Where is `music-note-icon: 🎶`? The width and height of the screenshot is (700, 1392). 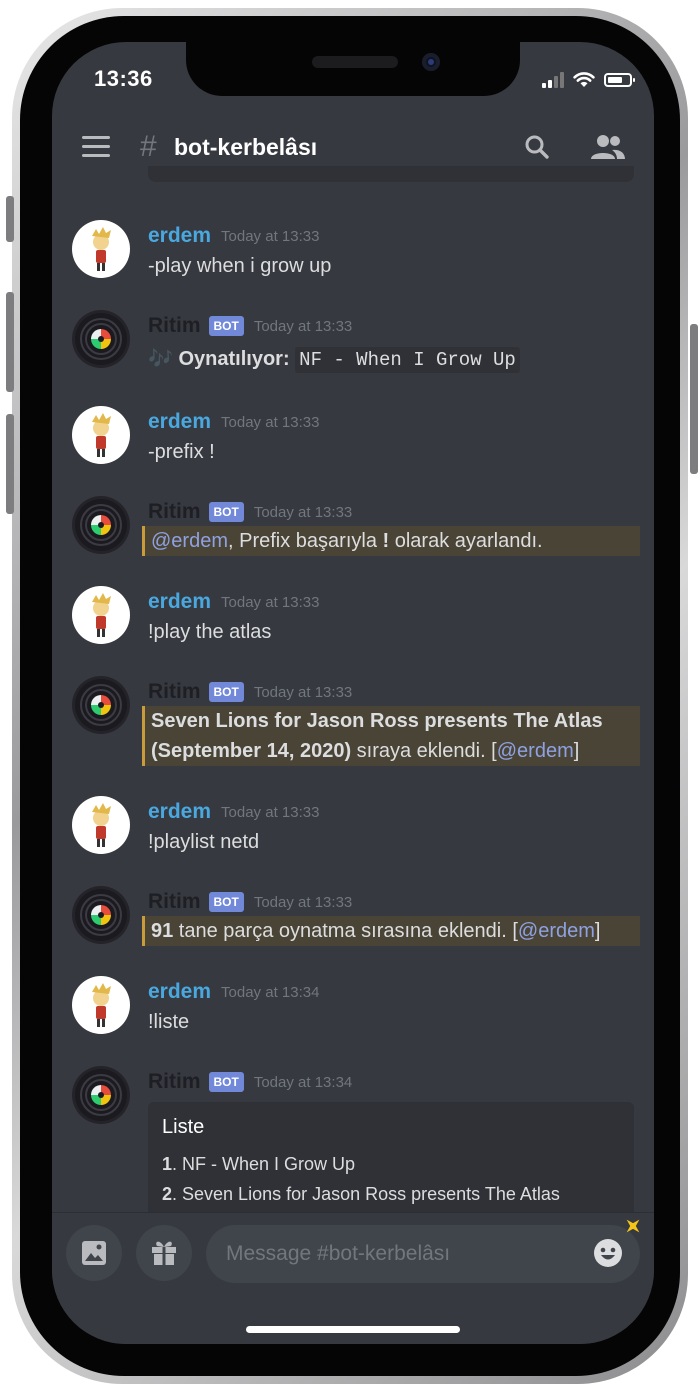
music-note-icon: 🎶 is located at coordinates (160, 359).